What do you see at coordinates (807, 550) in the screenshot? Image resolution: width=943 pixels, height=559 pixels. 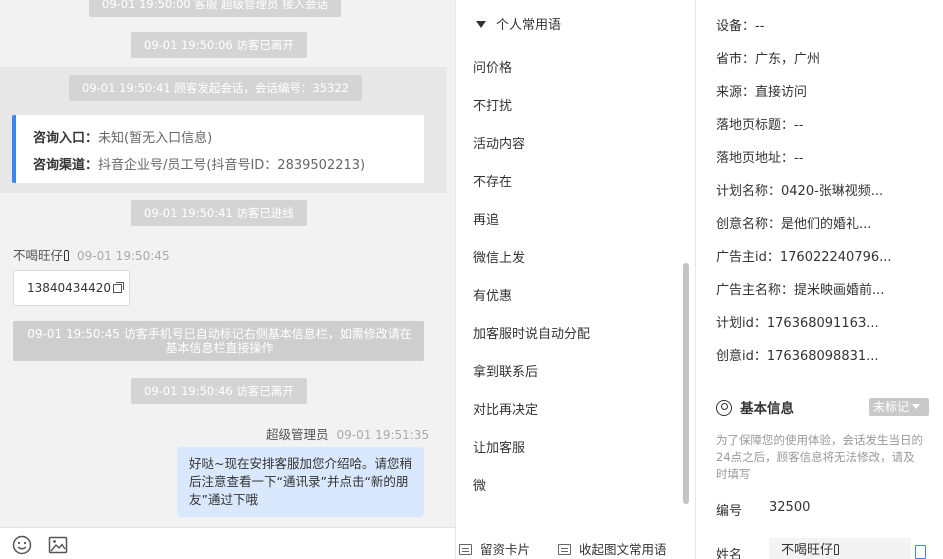 I see `name-field-value: 不喝旺仔` at bounding box center [807, 550].